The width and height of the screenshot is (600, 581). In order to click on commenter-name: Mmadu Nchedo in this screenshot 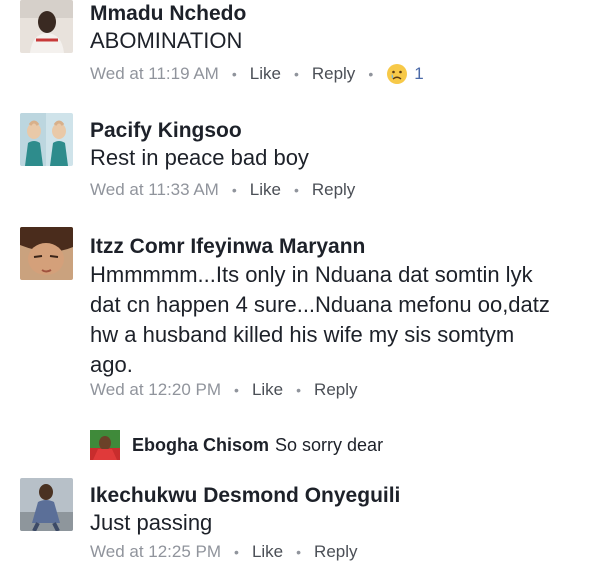, I will do `click(168, 14)`.